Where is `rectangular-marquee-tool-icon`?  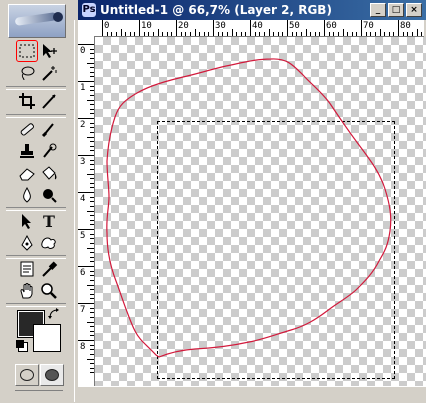
rectangular-marquee-tool-icon is located at coordinates (27, 51).